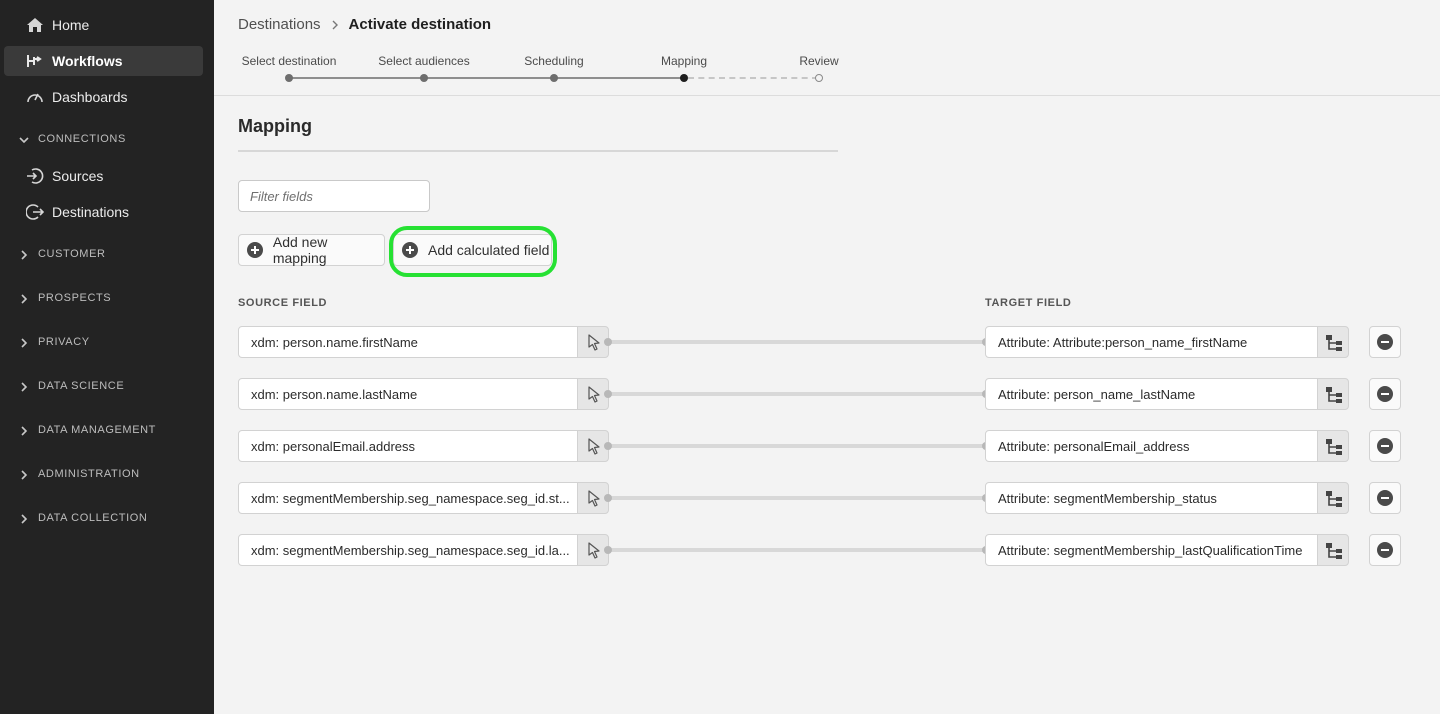 The image size is (1440, 714). I want to click on target-field-input: Attribute: personalEmail_address, so click(1151, 446).